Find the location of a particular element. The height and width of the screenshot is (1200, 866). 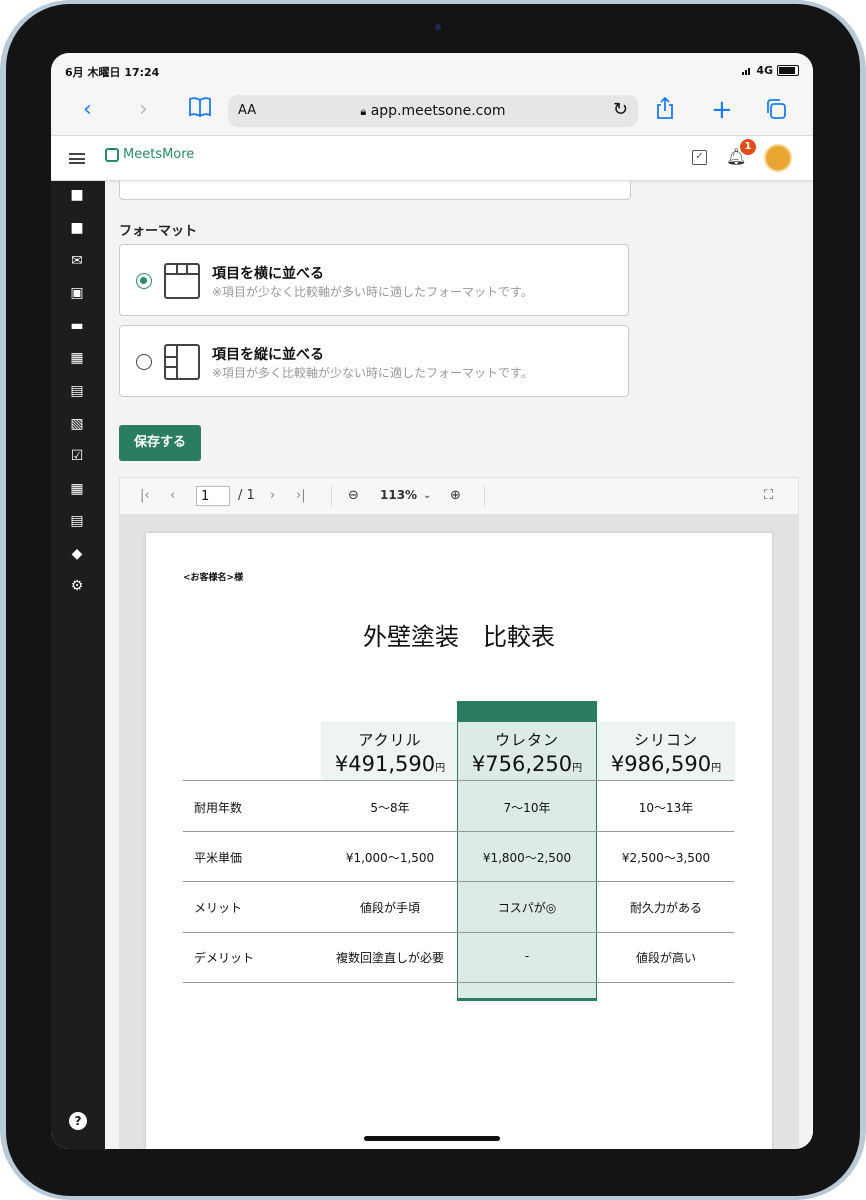

forward-icon: › is located at coordinates (143, 110).